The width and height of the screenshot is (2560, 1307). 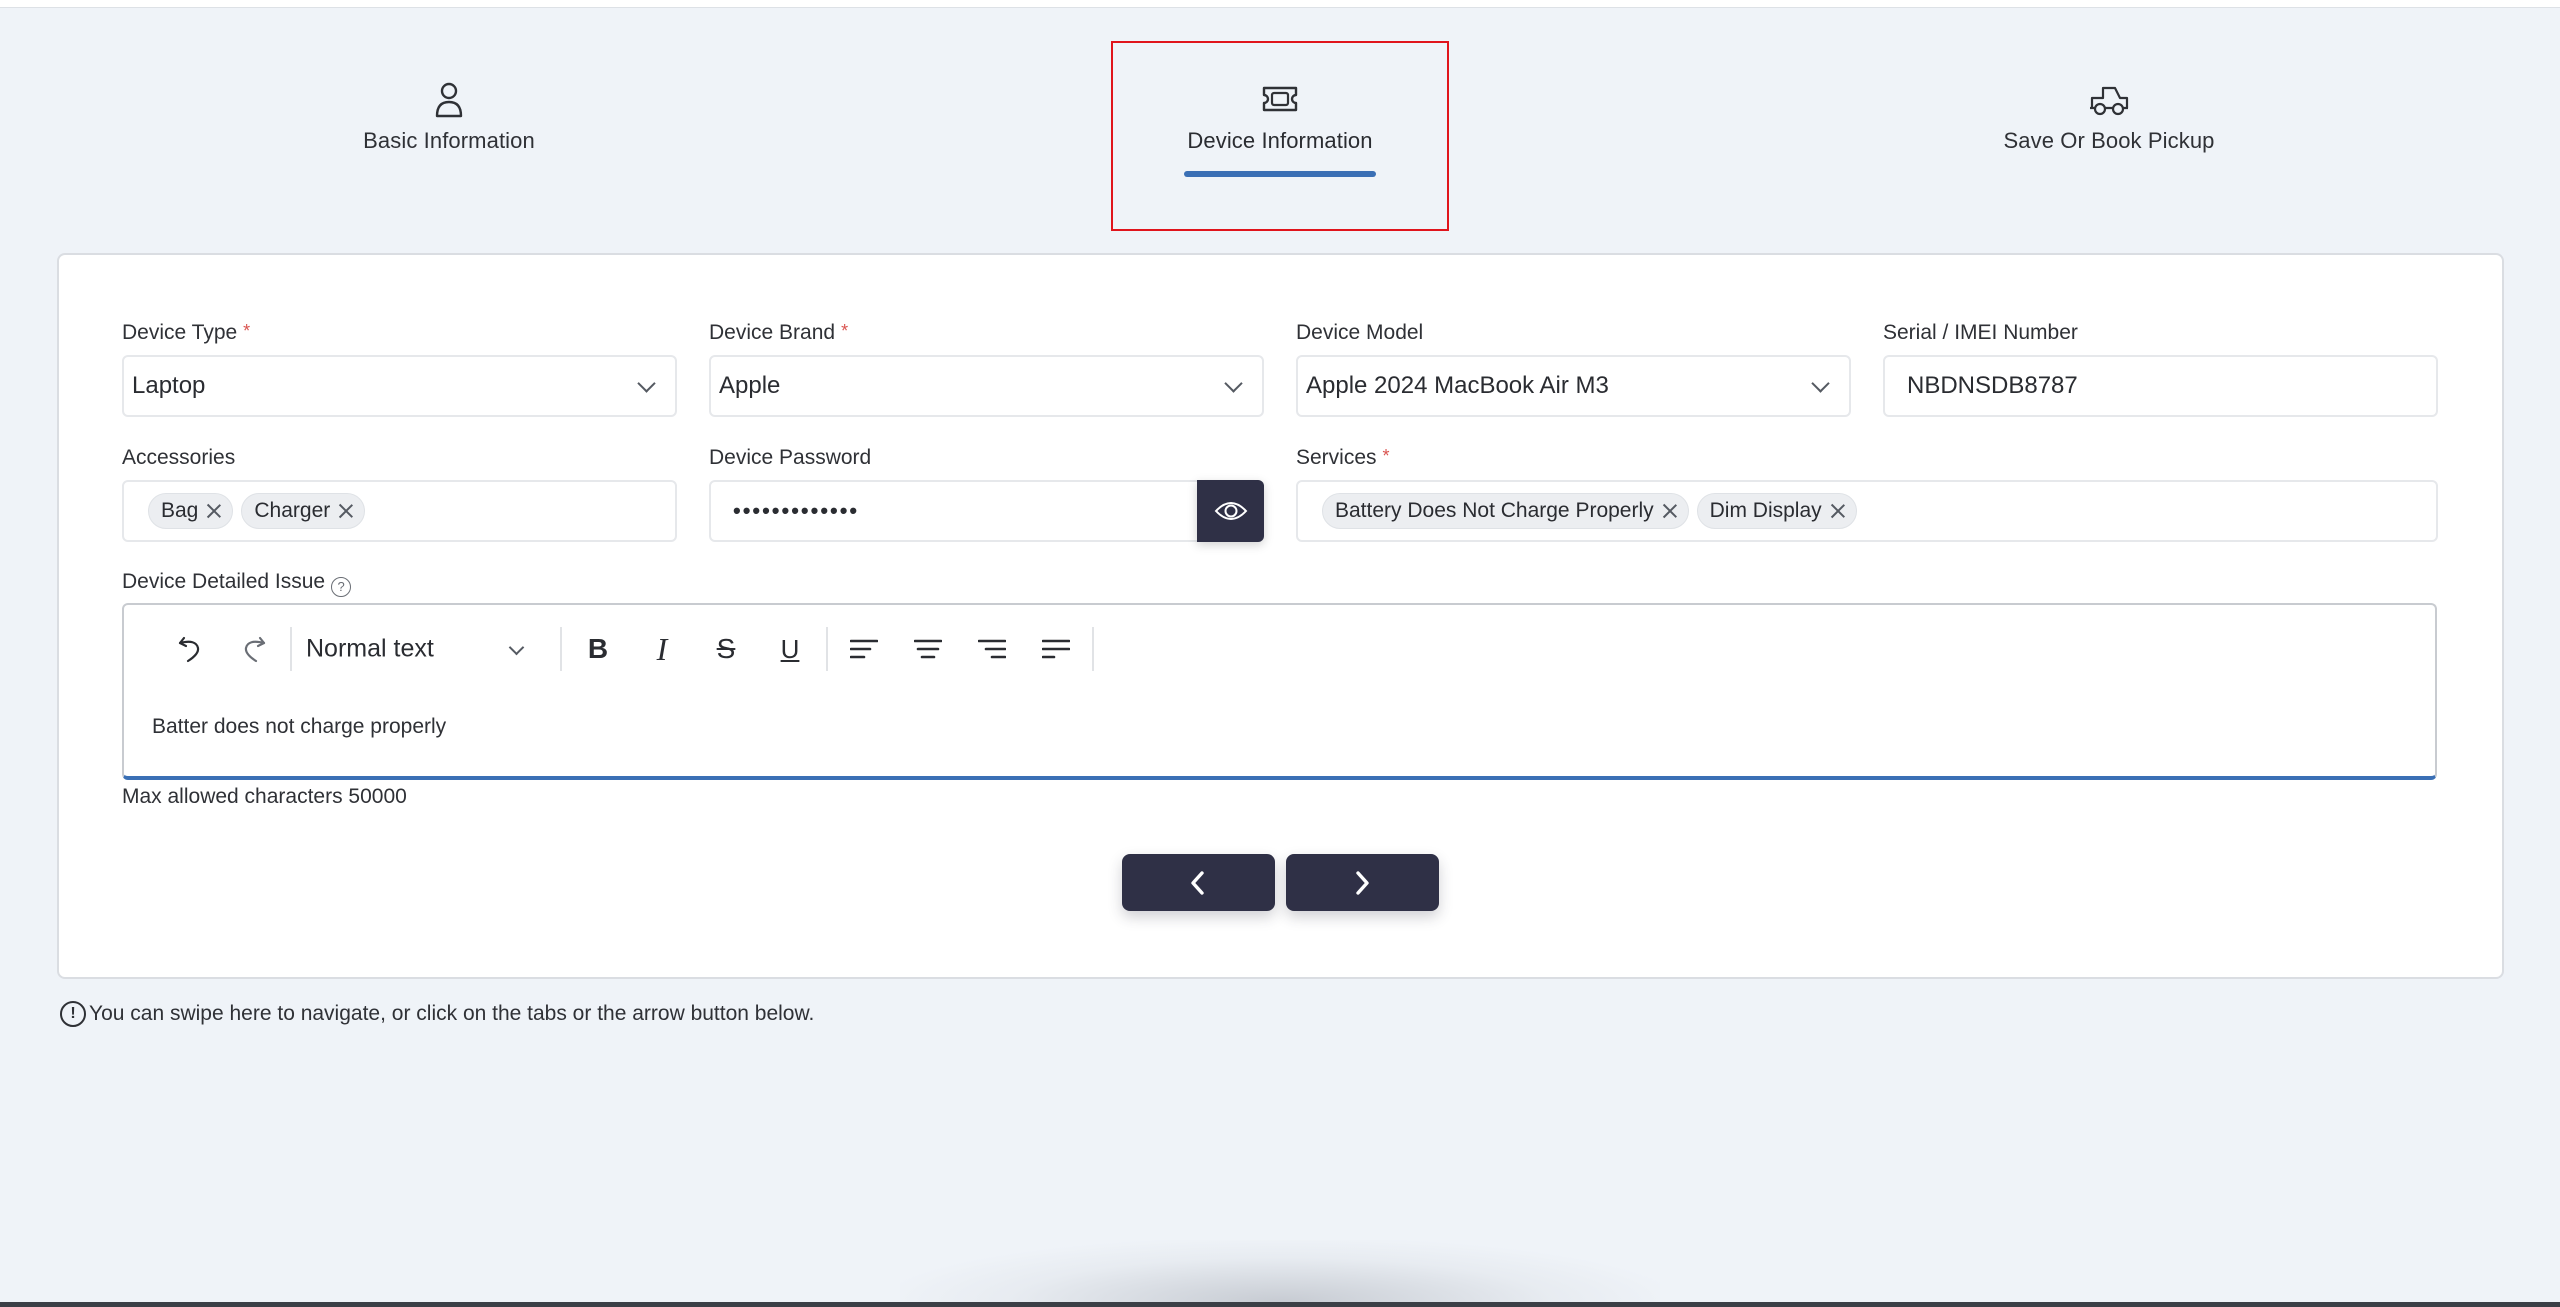 I want to click on align-right-icon, so click(x=992, y=649).